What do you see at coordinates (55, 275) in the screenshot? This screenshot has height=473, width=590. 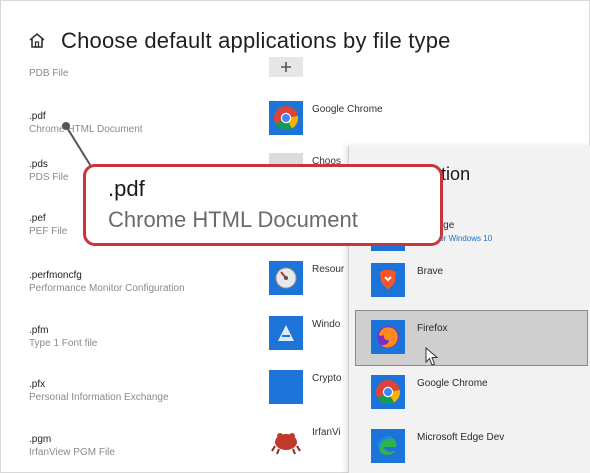 I see `file-extension: .perfmoncfg` at bounding box center [55, 275].